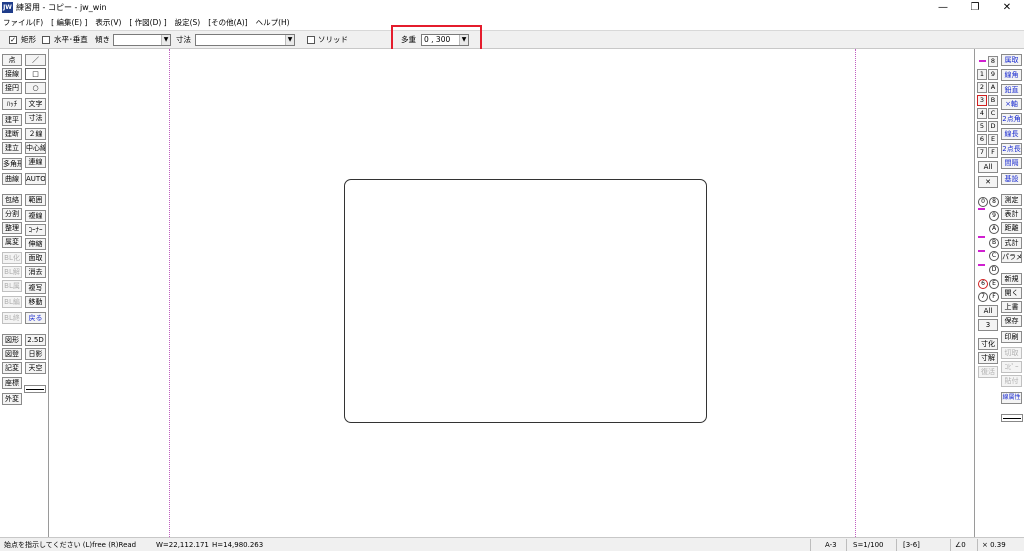 The width and height of the screenshot is (1024, 551). I want to click on tool-corner: ｺｰﾅｰ, so click(35, 230).